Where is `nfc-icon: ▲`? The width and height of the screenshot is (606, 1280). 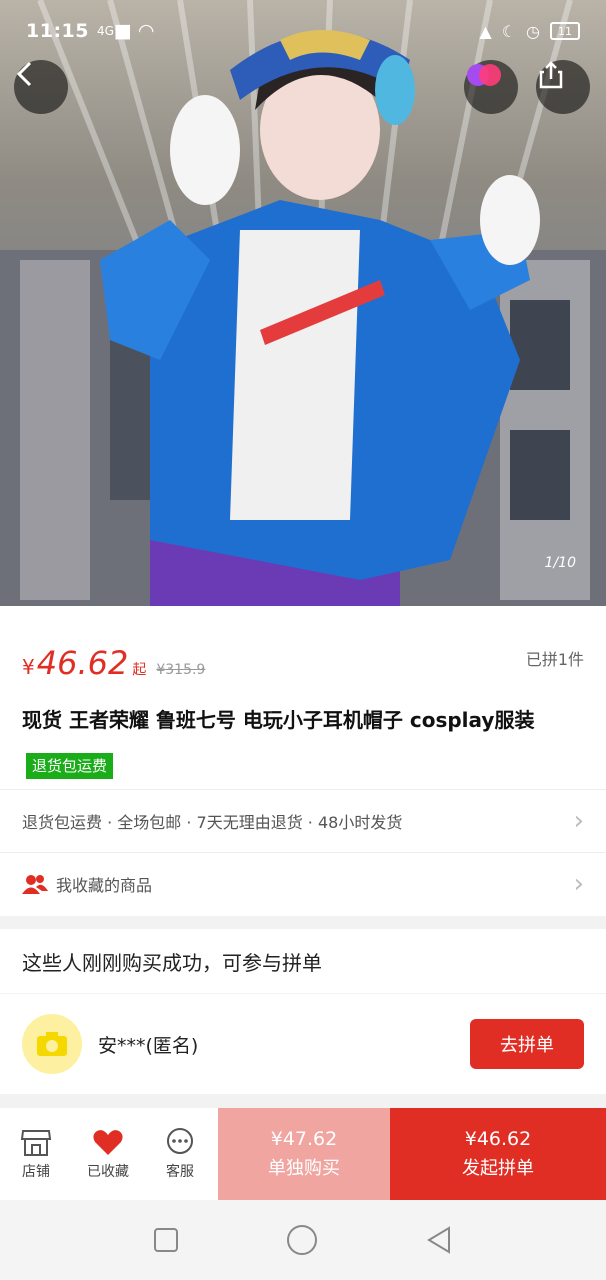 nfc-icon: ▲ is located at coordinates (485, 31).